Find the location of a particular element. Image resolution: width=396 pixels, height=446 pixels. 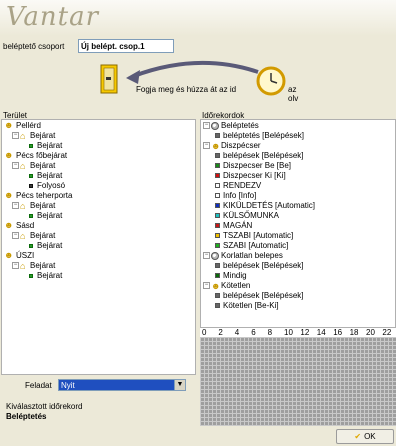

tree-row: ☻ Pécs teherporta is located at coordinates (38, 196).